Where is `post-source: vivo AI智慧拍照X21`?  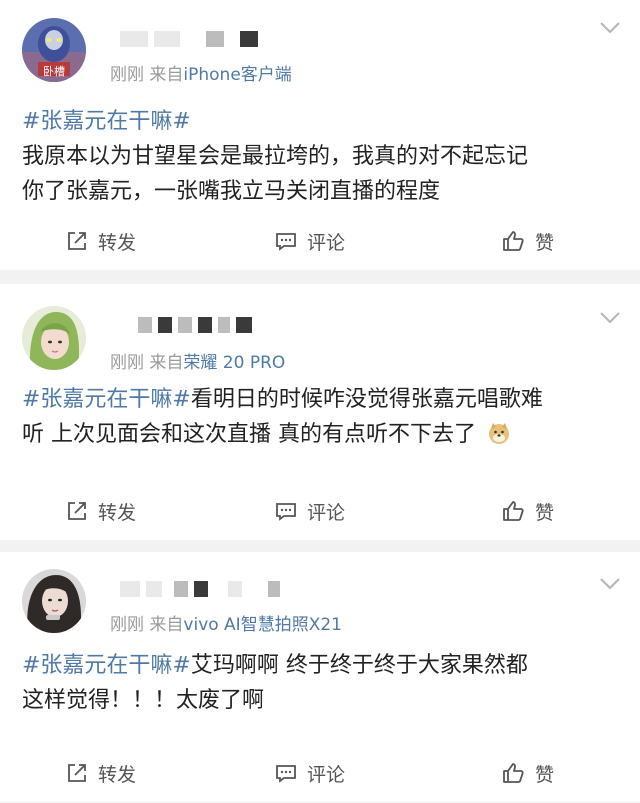 post-source: vivo AI智慧拍照X21 is located at coordinates (262, 625).